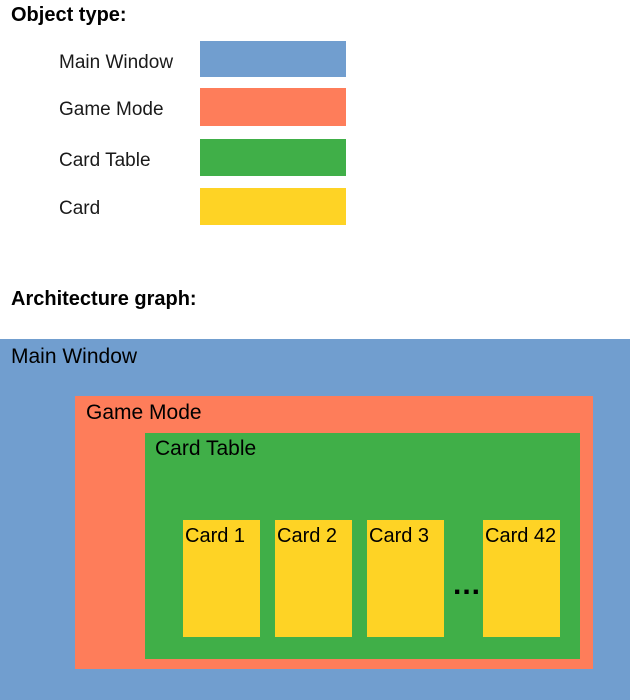 The width and height of the screenshot is (630, 700). Describe the element at coordinates (74, 356) in the screenshot. I see `main-window-label: Main Window` at that location.